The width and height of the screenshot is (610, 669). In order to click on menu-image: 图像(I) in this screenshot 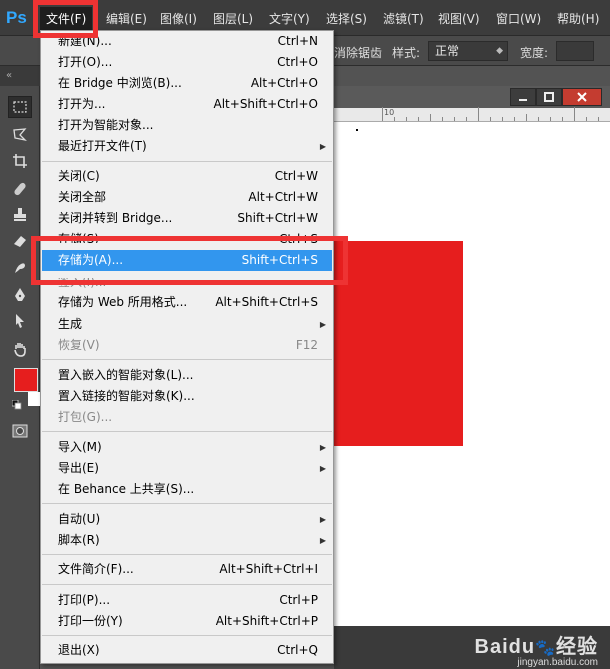, I will do `click(178, 19)`.